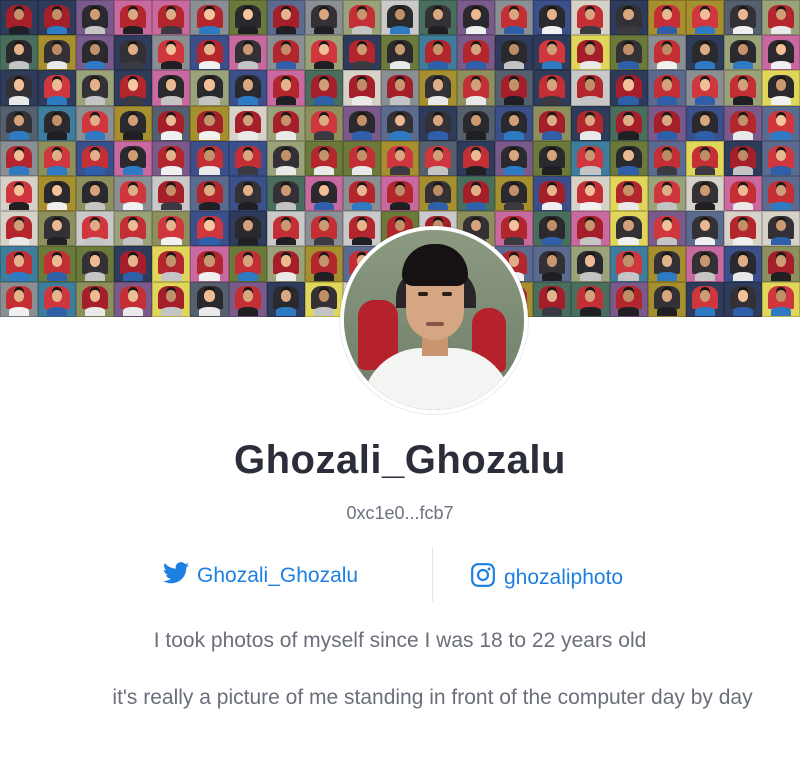 The image size is (800, 768). Describe the element at coordinates (400, 575) in the screenshot. I see `social-links: Ghozali_Ghozalu ghozaliphoto` at that location.